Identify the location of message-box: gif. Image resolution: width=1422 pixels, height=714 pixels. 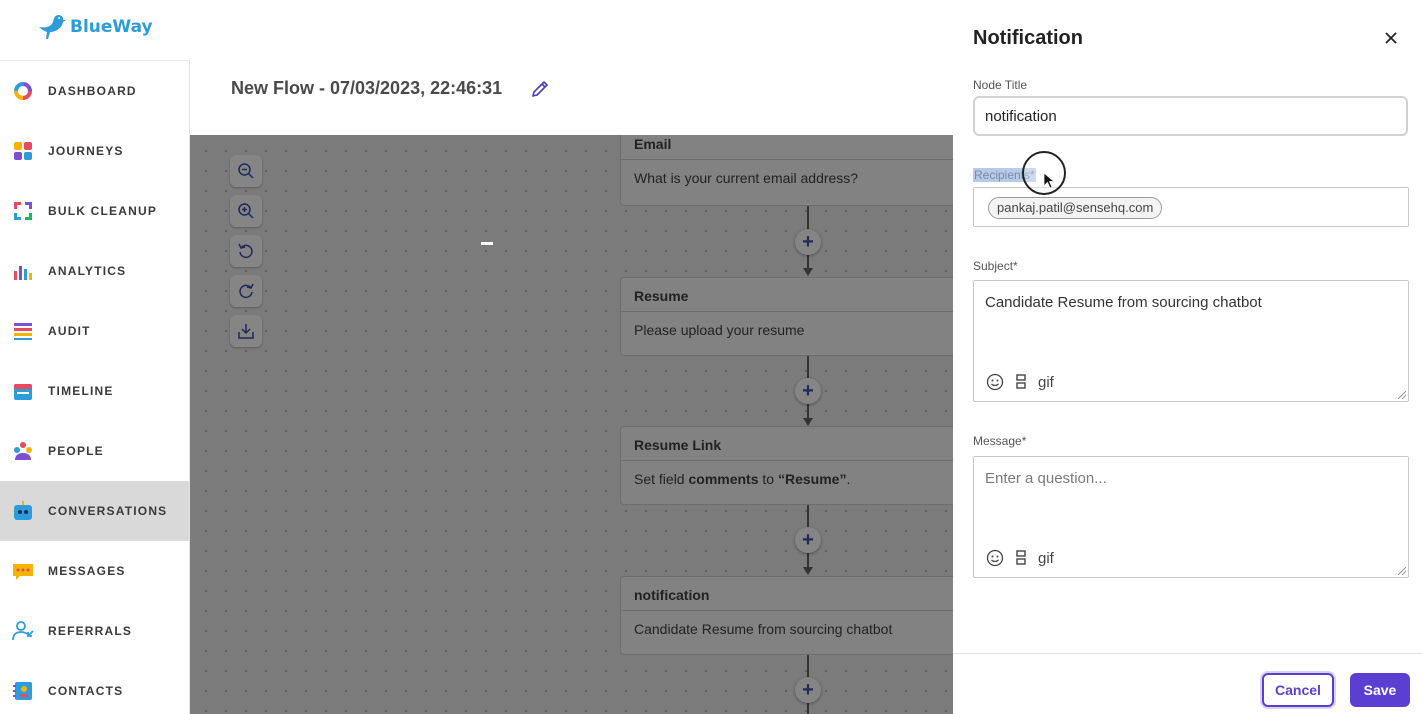
(1191, 517).